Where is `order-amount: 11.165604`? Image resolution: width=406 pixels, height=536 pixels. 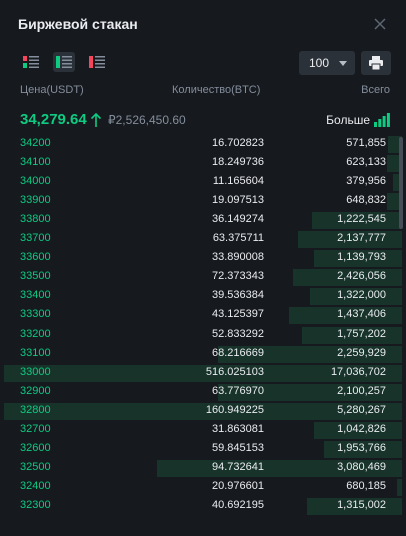 order-amount: 11.165604 is located at coordinates (238, 181).